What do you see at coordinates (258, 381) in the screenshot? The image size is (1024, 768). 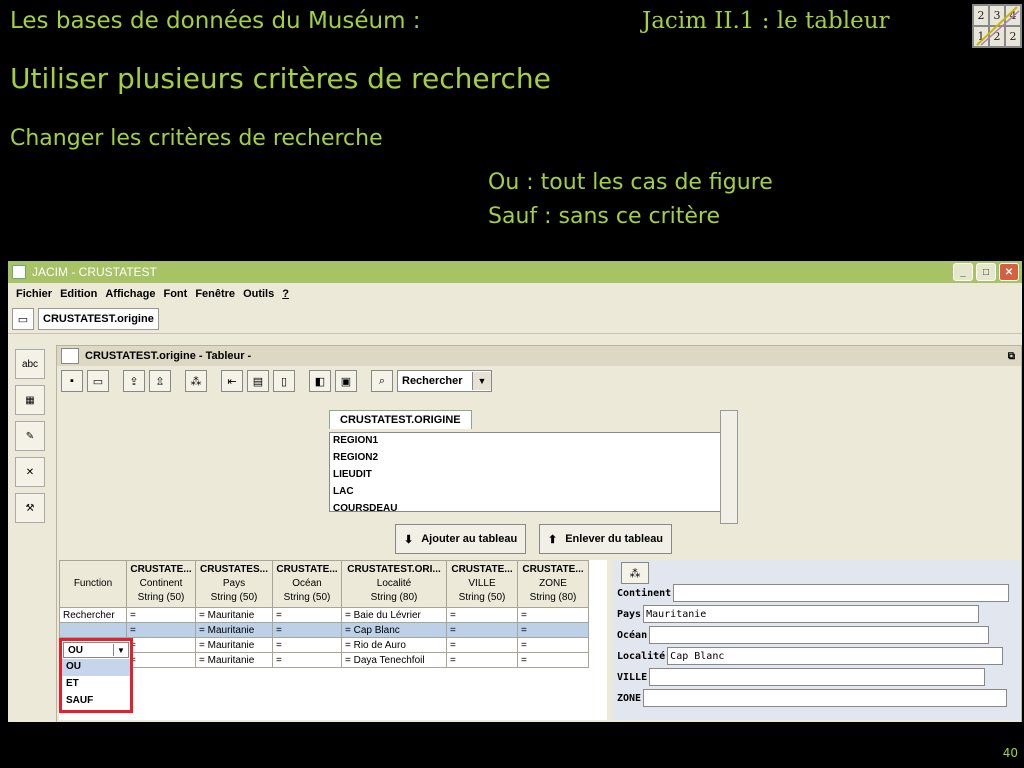 I see `layout-icon: ▤` at bounding box center [258, 381].